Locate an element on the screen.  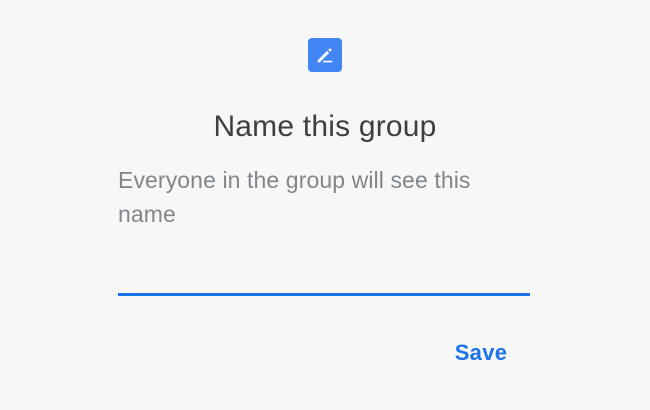
input-underline is located at coordinates (324, 294).